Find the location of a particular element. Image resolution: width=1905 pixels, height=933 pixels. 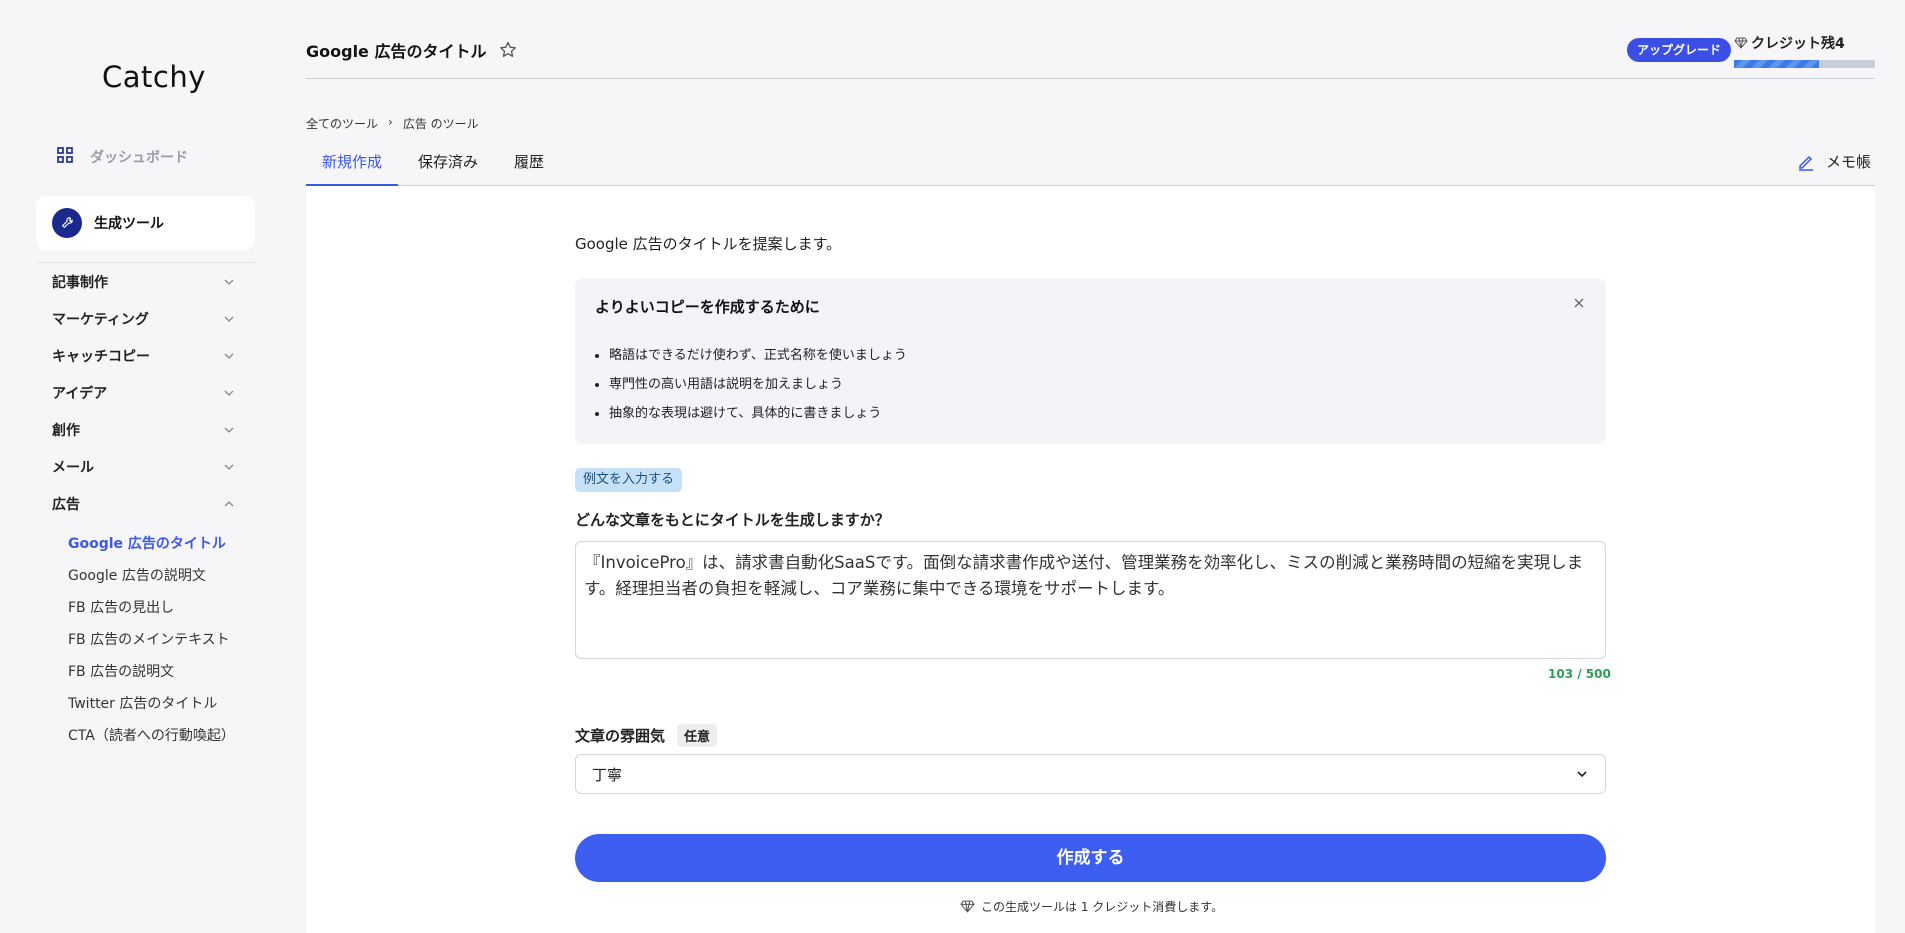

credit-progress-fill is located at coordinates (1776, 64).